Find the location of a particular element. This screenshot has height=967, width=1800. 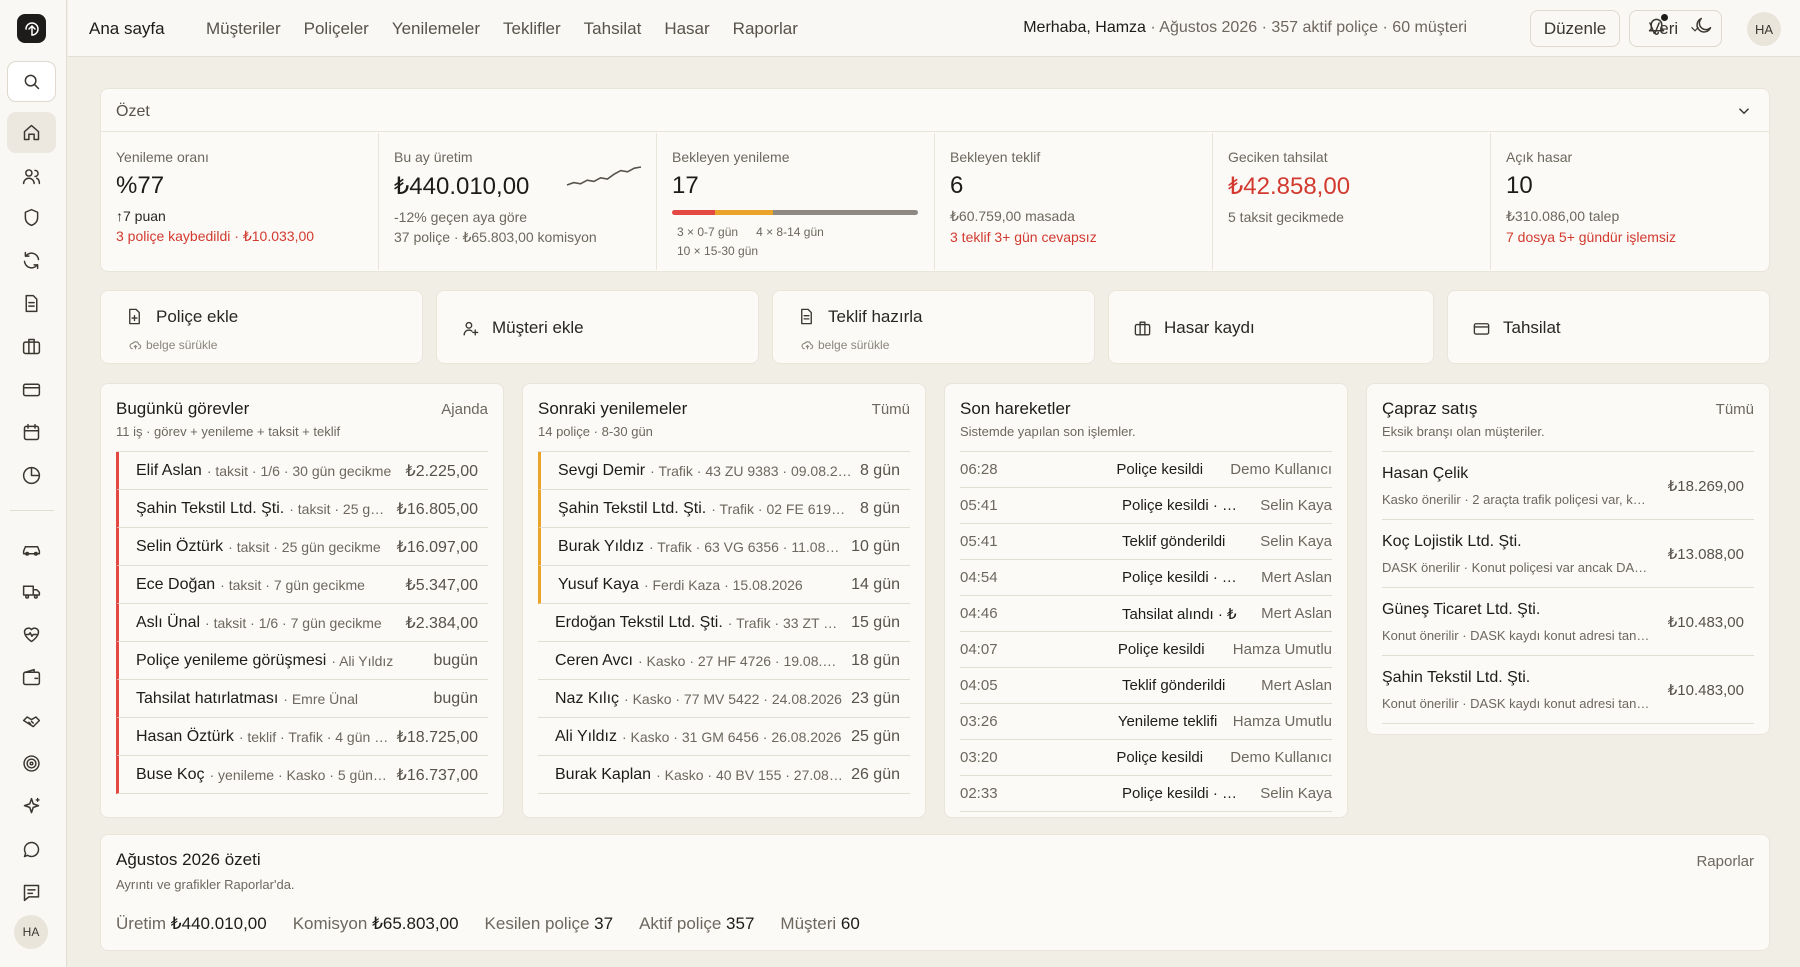

summary-header: Özet is located at coordinates (935, 110).